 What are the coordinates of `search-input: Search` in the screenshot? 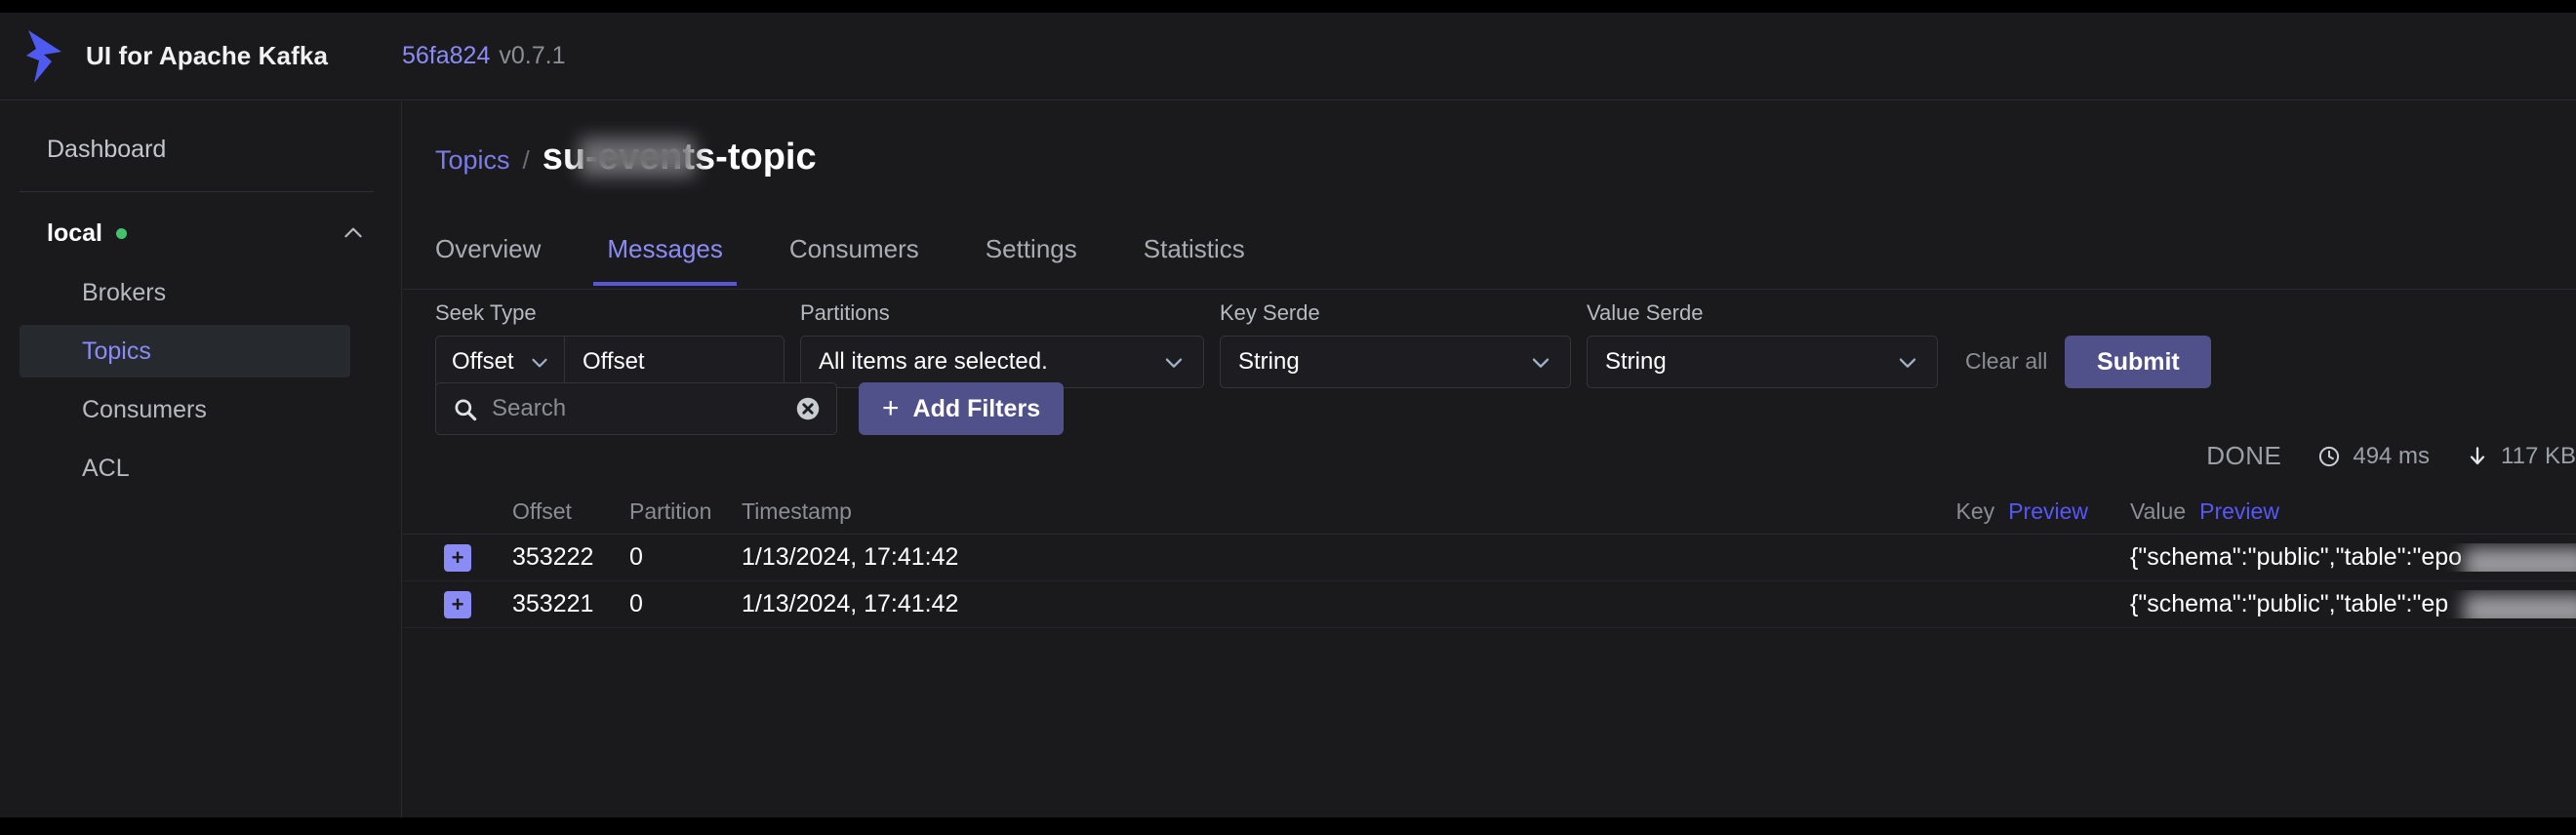 It's located at (529, 408).